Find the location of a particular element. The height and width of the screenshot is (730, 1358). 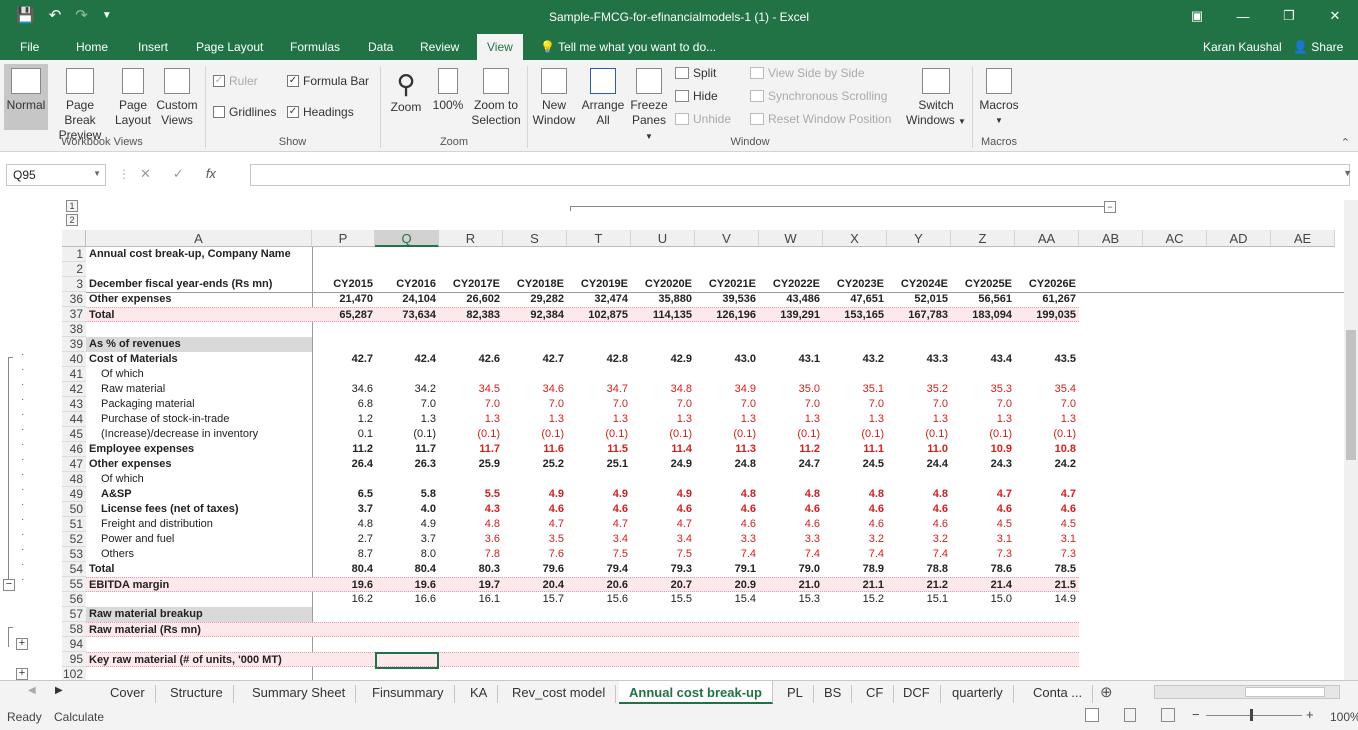

data-cell: 20.4 is located at coordinates (533, 585).